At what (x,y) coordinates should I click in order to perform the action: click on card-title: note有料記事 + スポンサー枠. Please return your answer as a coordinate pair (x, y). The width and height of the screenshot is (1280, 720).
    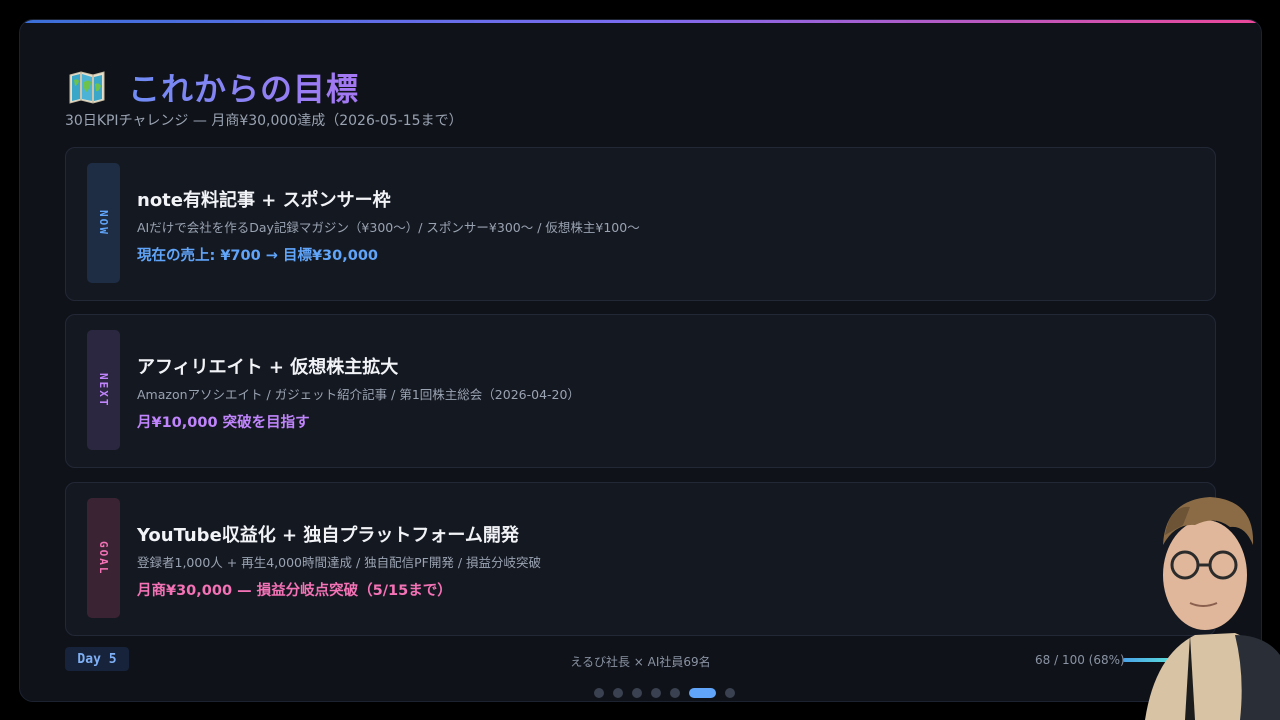
    Looking at the image, I should click on (264, 200).